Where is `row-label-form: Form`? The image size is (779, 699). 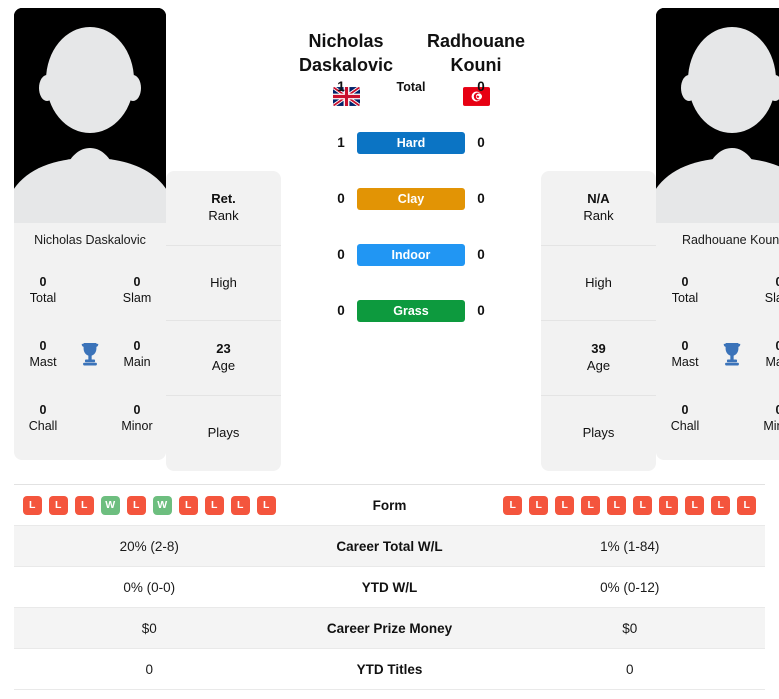 row-label-form: Form is located at coordinates (389, 505).